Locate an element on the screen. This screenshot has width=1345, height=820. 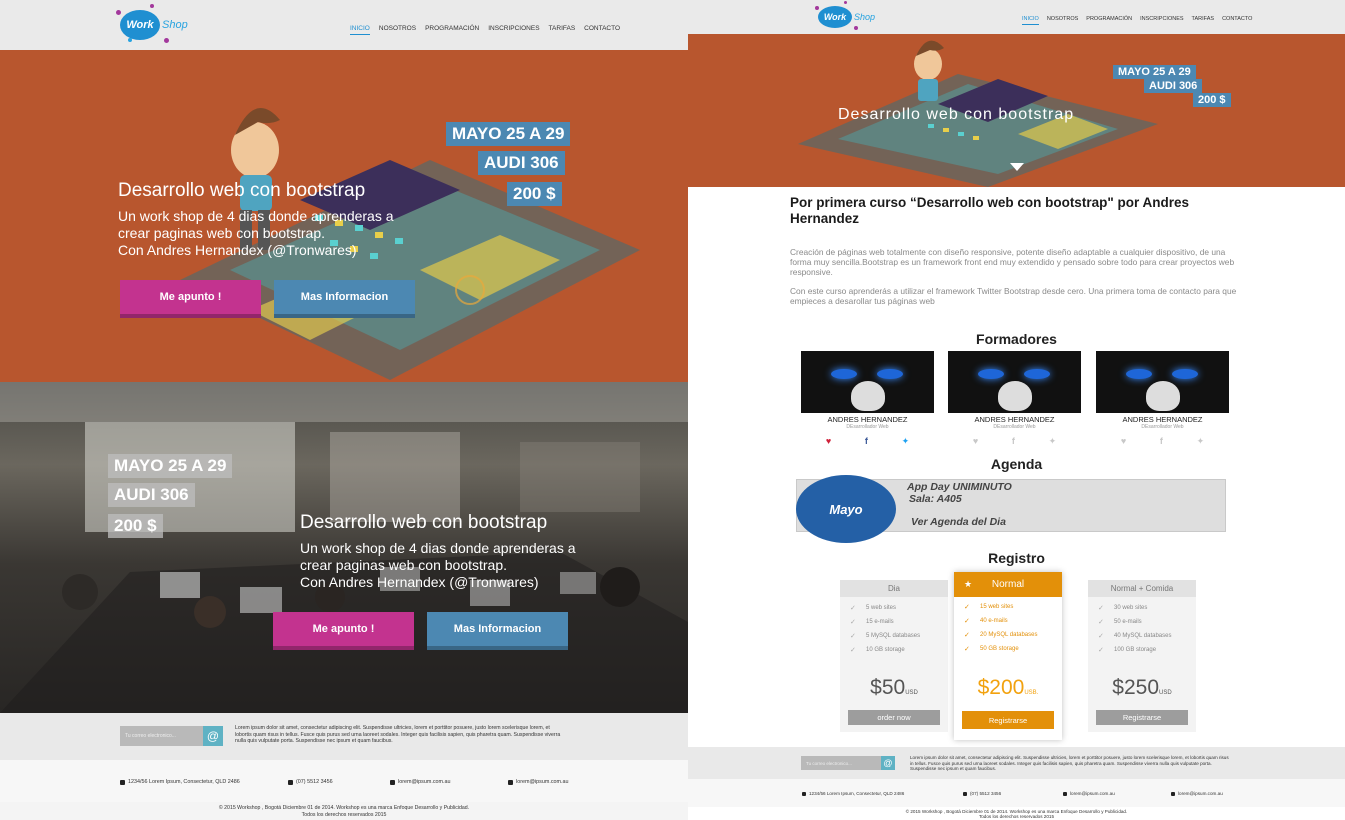
plan-feature: 15 e-mails is located at coordinates (894, 622).